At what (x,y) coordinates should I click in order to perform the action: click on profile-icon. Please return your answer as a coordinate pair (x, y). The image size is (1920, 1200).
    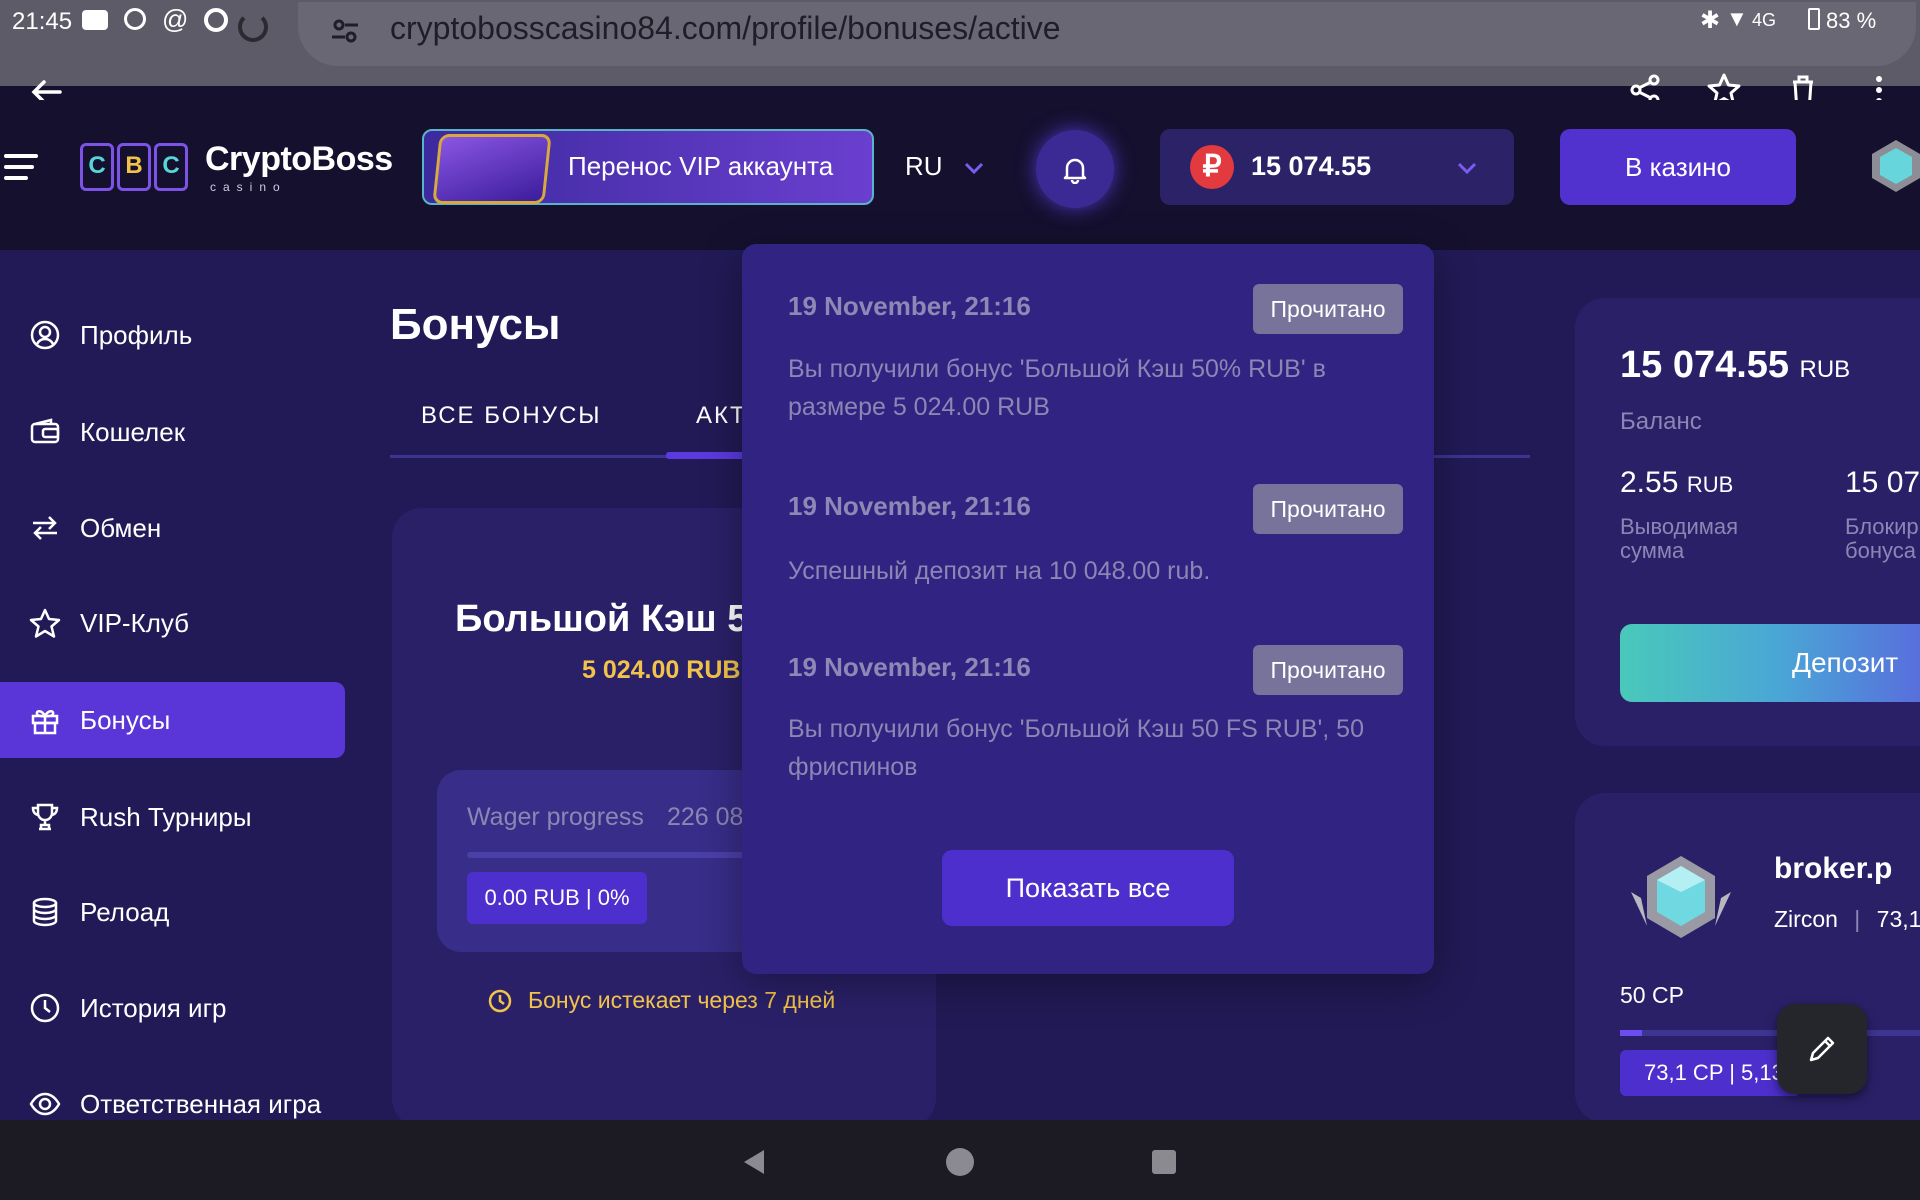
    Looking at the image, I should click on (45, 335).